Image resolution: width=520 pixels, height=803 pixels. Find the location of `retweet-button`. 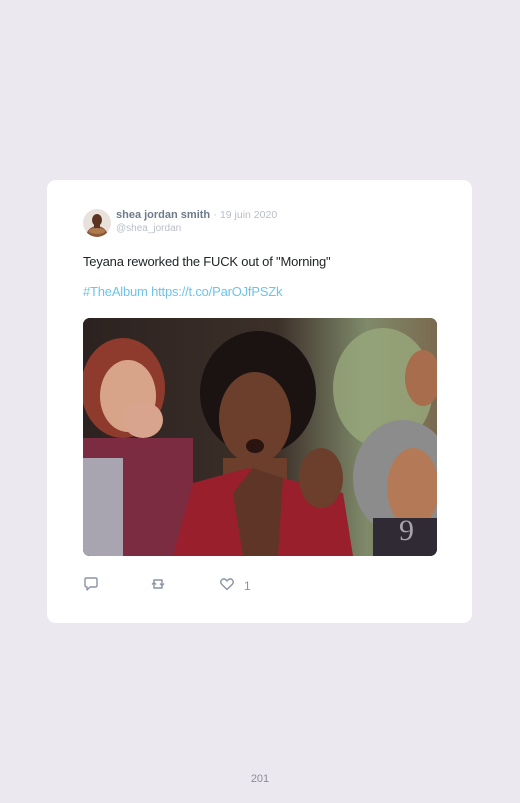

retweet-button is located at coordinates (158, 586).